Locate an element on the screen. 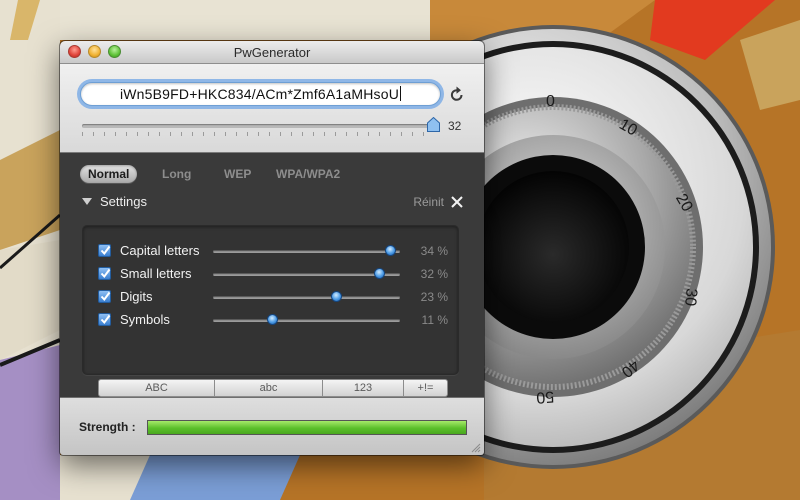  small-letters-slider-thumb is located at coordinates (379, 273).